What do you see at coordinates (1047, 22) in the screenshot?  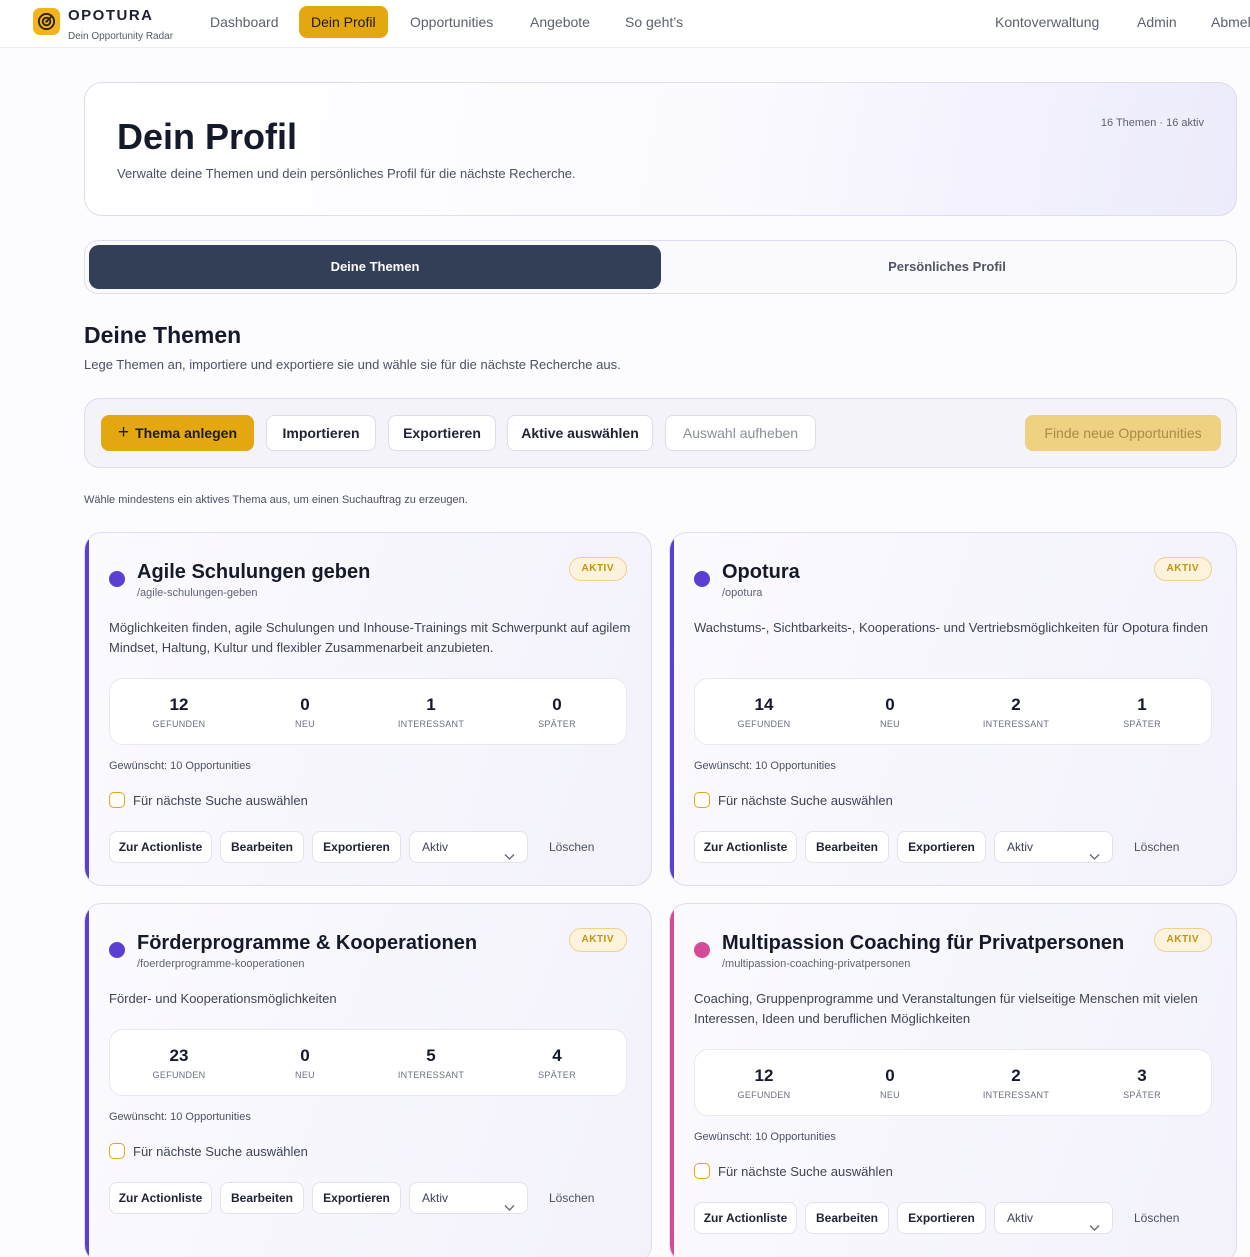 I see `nav-kontoverwaltung: Kontoverwaltung` at bounding box center [1047, 22].